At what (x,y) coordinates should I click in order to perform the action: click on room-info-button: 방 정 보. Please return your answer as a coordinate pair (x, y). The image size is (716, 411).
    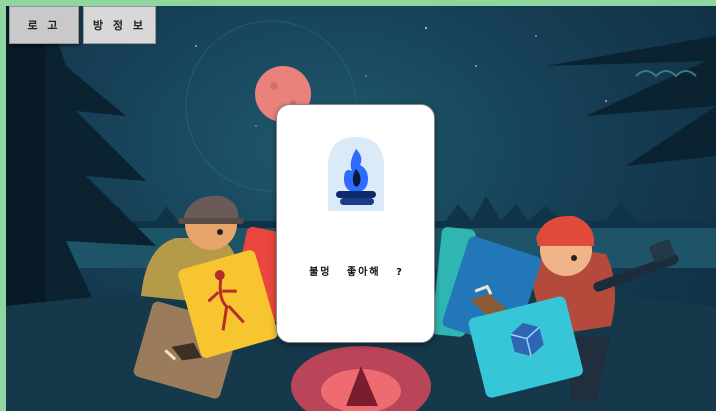
    Looking at the image, I should click on (119, 25).